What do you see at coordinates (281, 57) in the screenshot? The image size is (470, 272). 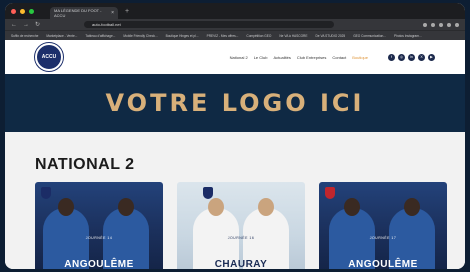 I see `nav-item-actualites: Actualités` at bounding box center [281, 57].